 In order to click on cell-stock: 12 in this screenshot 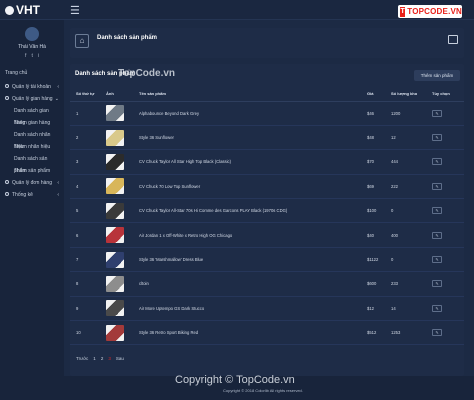, I will do `click(405, 138)`.